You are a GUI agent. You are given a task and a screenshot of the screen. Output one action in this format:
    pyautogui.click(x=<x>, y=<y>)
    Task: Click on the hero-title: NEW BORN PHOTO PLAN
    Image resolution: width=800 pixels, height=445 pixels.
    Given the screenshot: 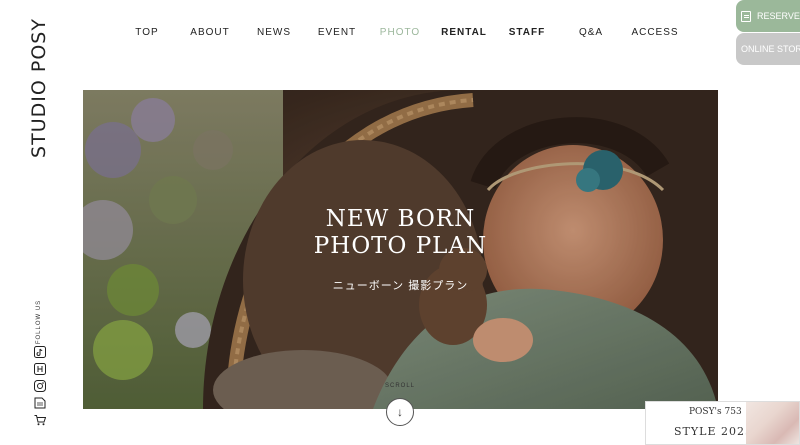 What is the action you would take?
    pyautogui.click(x=400, y=233)
    